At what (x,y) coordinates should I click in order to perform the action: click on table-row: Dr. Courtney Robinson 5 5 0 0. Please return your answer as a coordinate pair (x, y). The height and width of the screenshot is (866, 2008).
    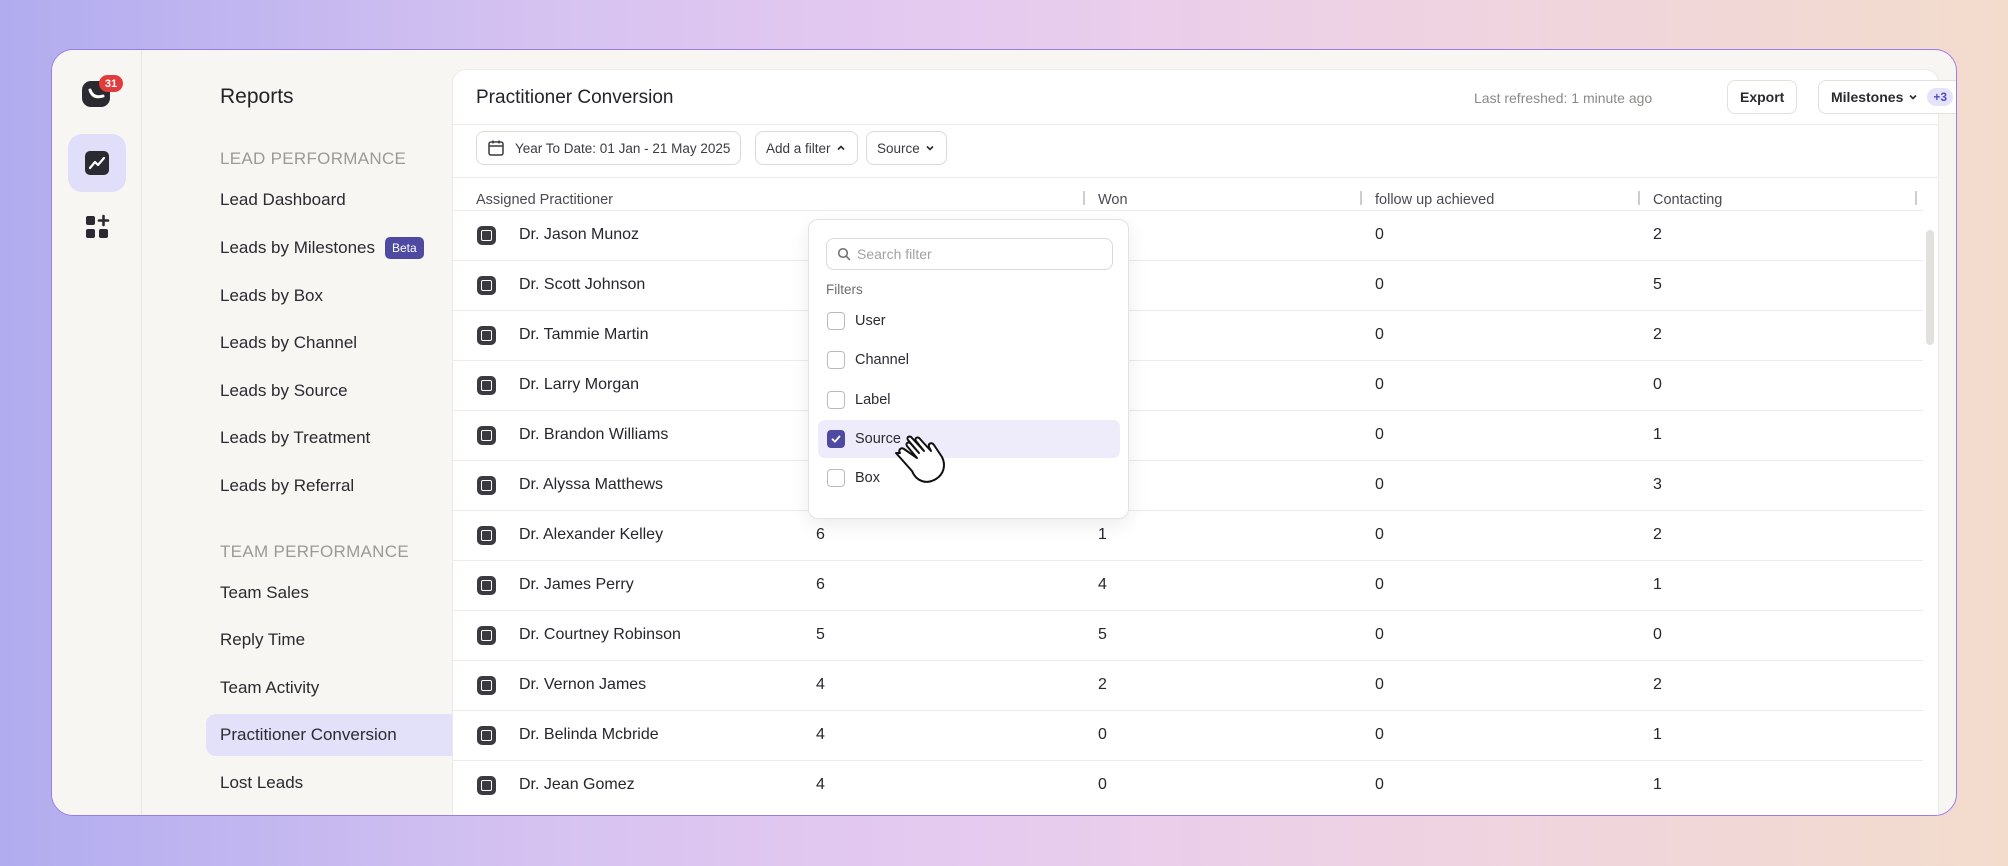
    Looking at the image, I should click on (1188, 635).